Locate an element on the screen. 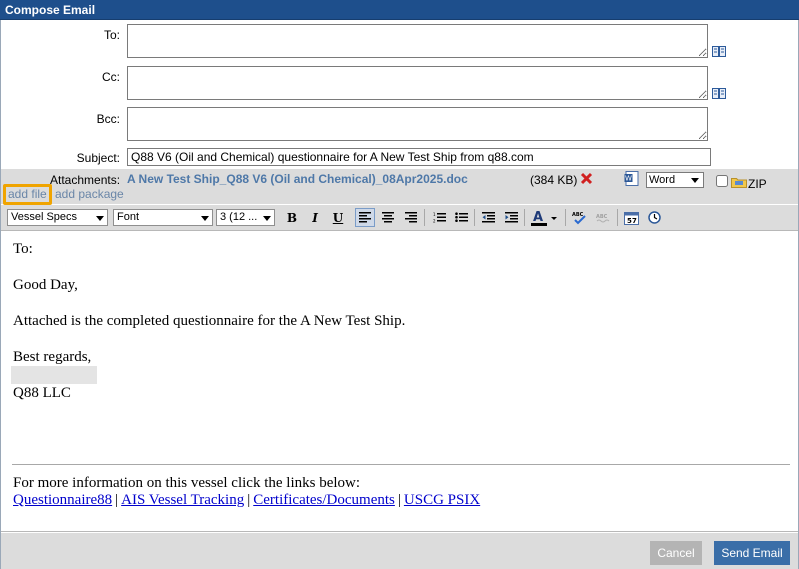 This screenshot has height=569, width=799. outdent-icon is located at coordinates (488, 217).